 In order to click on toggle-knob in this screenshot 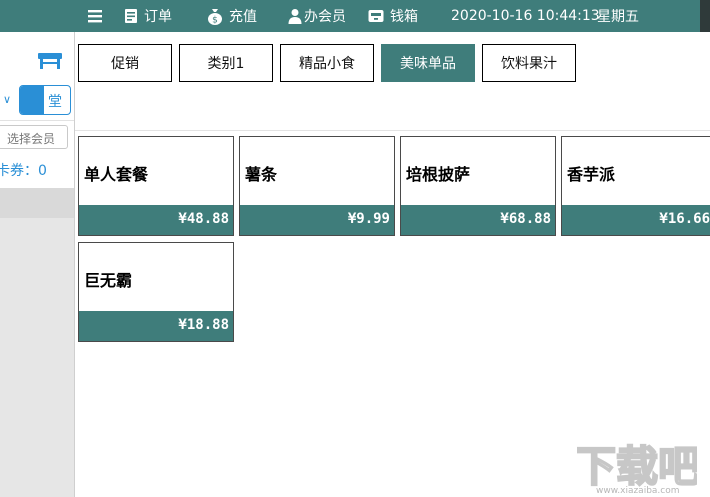, I will do `click(32, 100)`.